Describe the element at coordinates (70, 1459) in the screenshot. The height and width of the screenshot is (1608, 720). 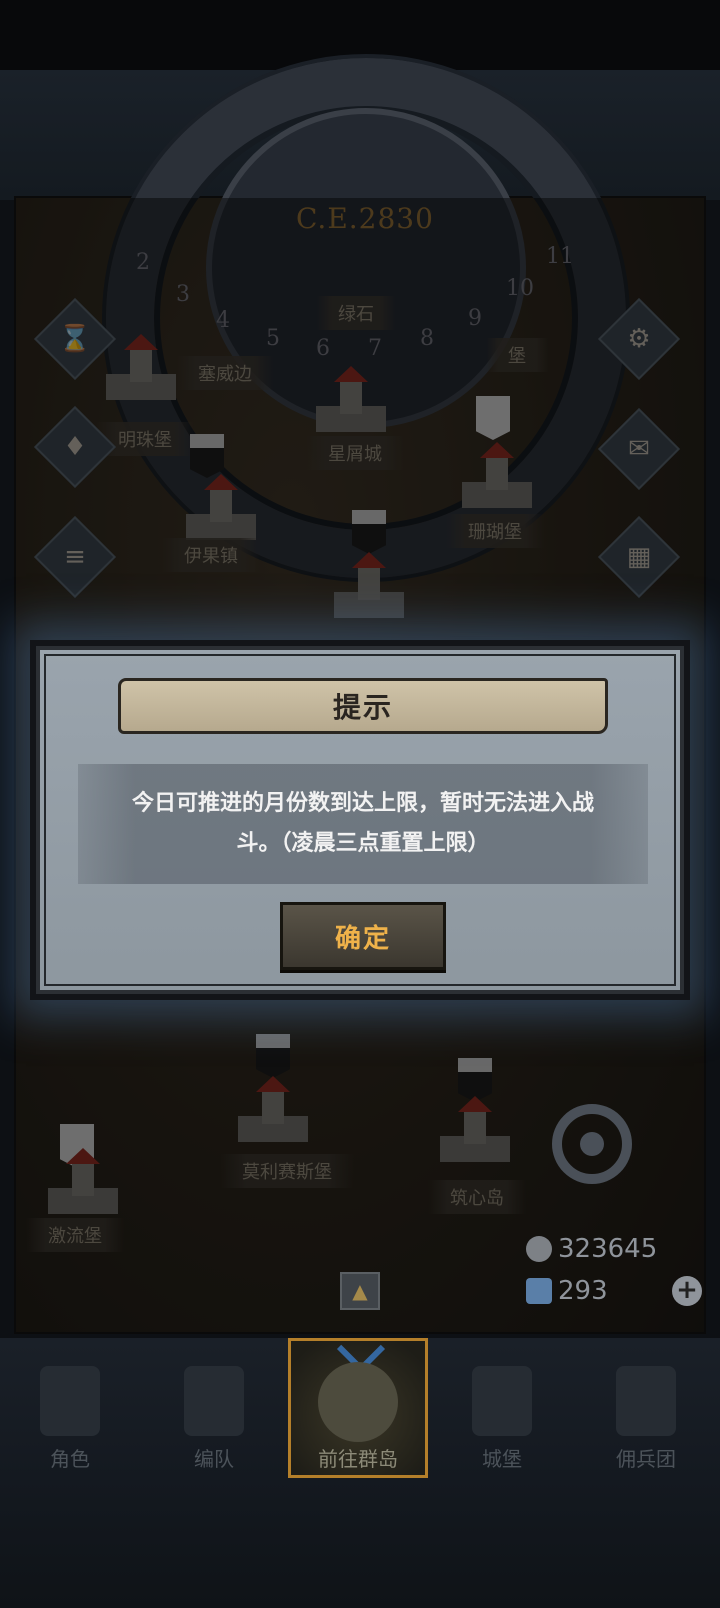
I see `tab-label: 角色` at that location.